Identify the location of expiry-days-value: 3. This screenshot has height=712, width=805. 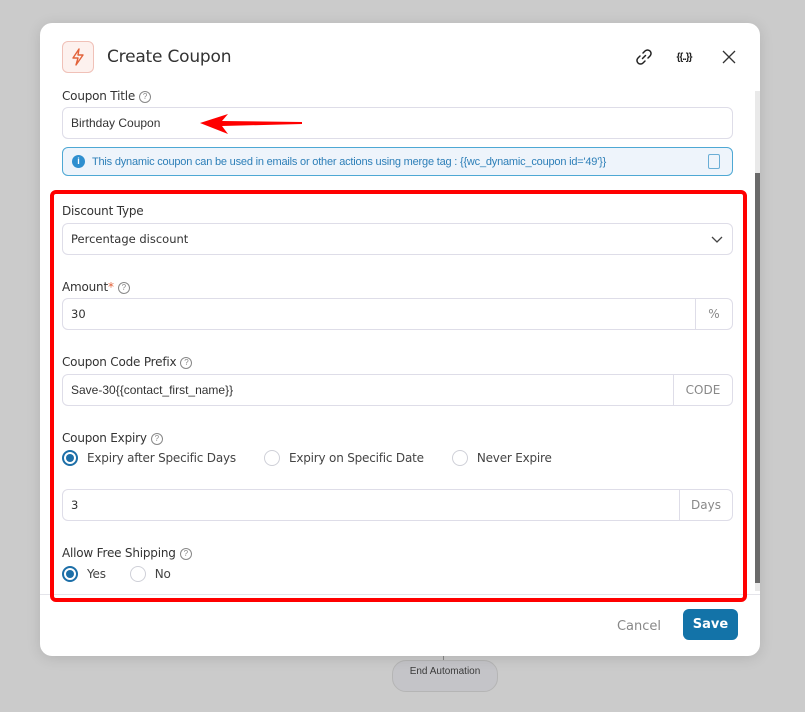
(75, 505).